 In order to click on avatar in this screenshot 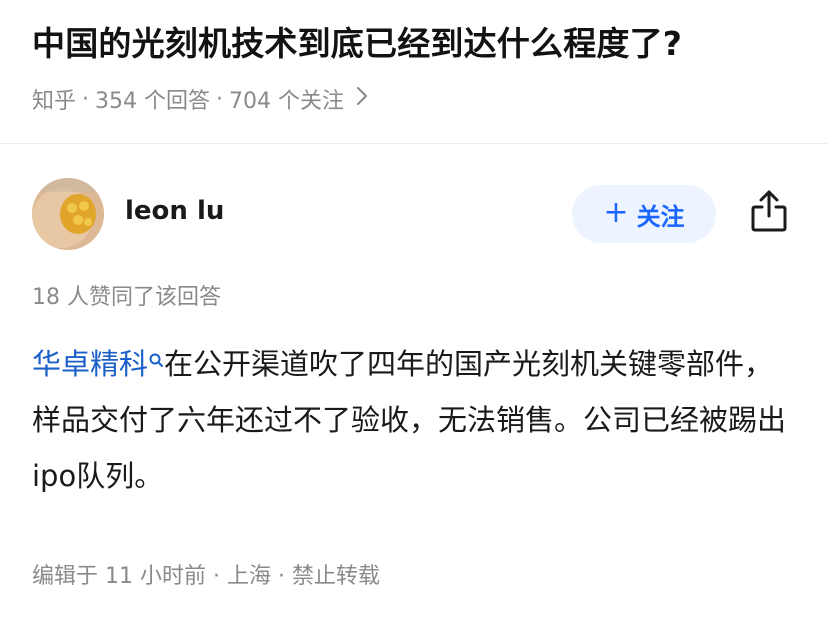, I will do `click(68, 214)`.